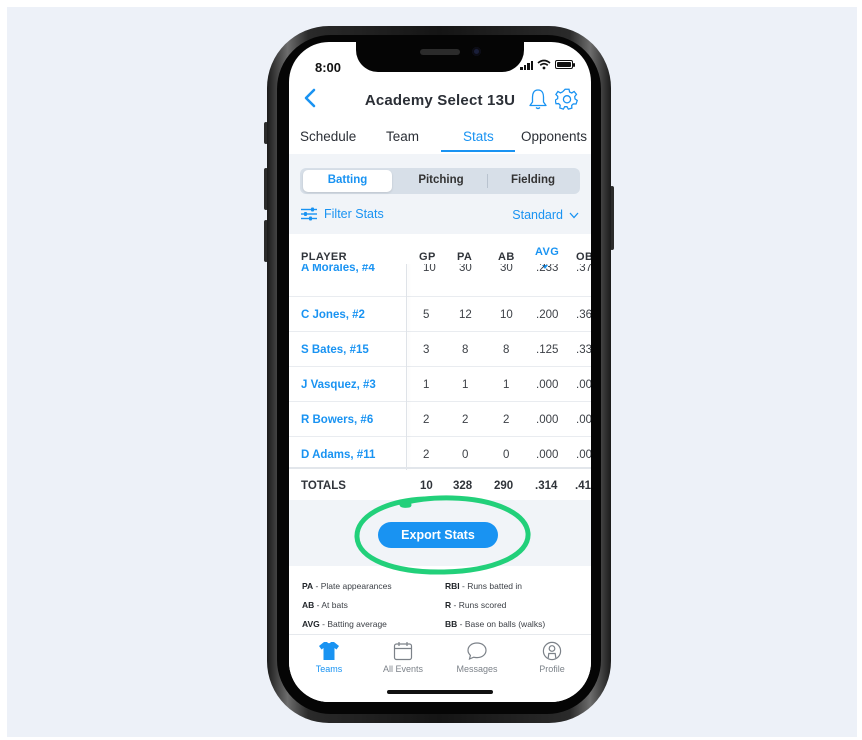  Describe the element at coordinates (546, 486) in the screenshot. I see `totals-avg: .314` at that location.